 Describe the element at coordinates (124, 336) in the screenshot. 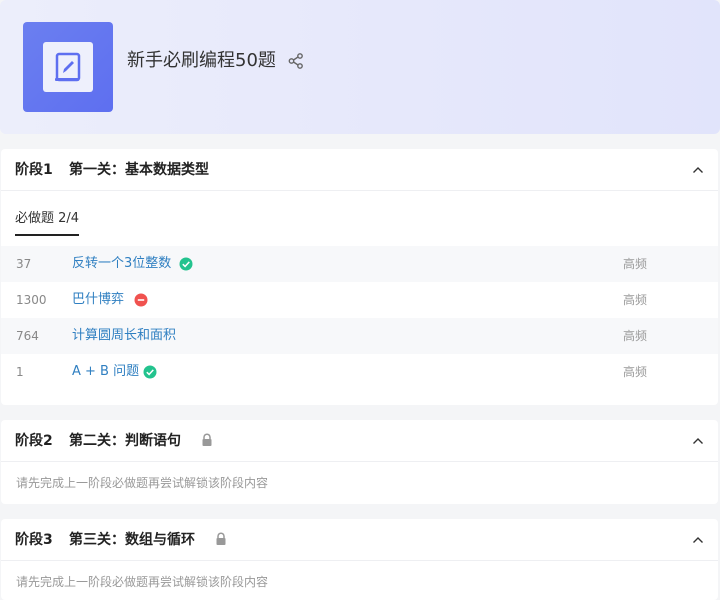

I see `problem-link: 计算圆周长和面积` at that location.